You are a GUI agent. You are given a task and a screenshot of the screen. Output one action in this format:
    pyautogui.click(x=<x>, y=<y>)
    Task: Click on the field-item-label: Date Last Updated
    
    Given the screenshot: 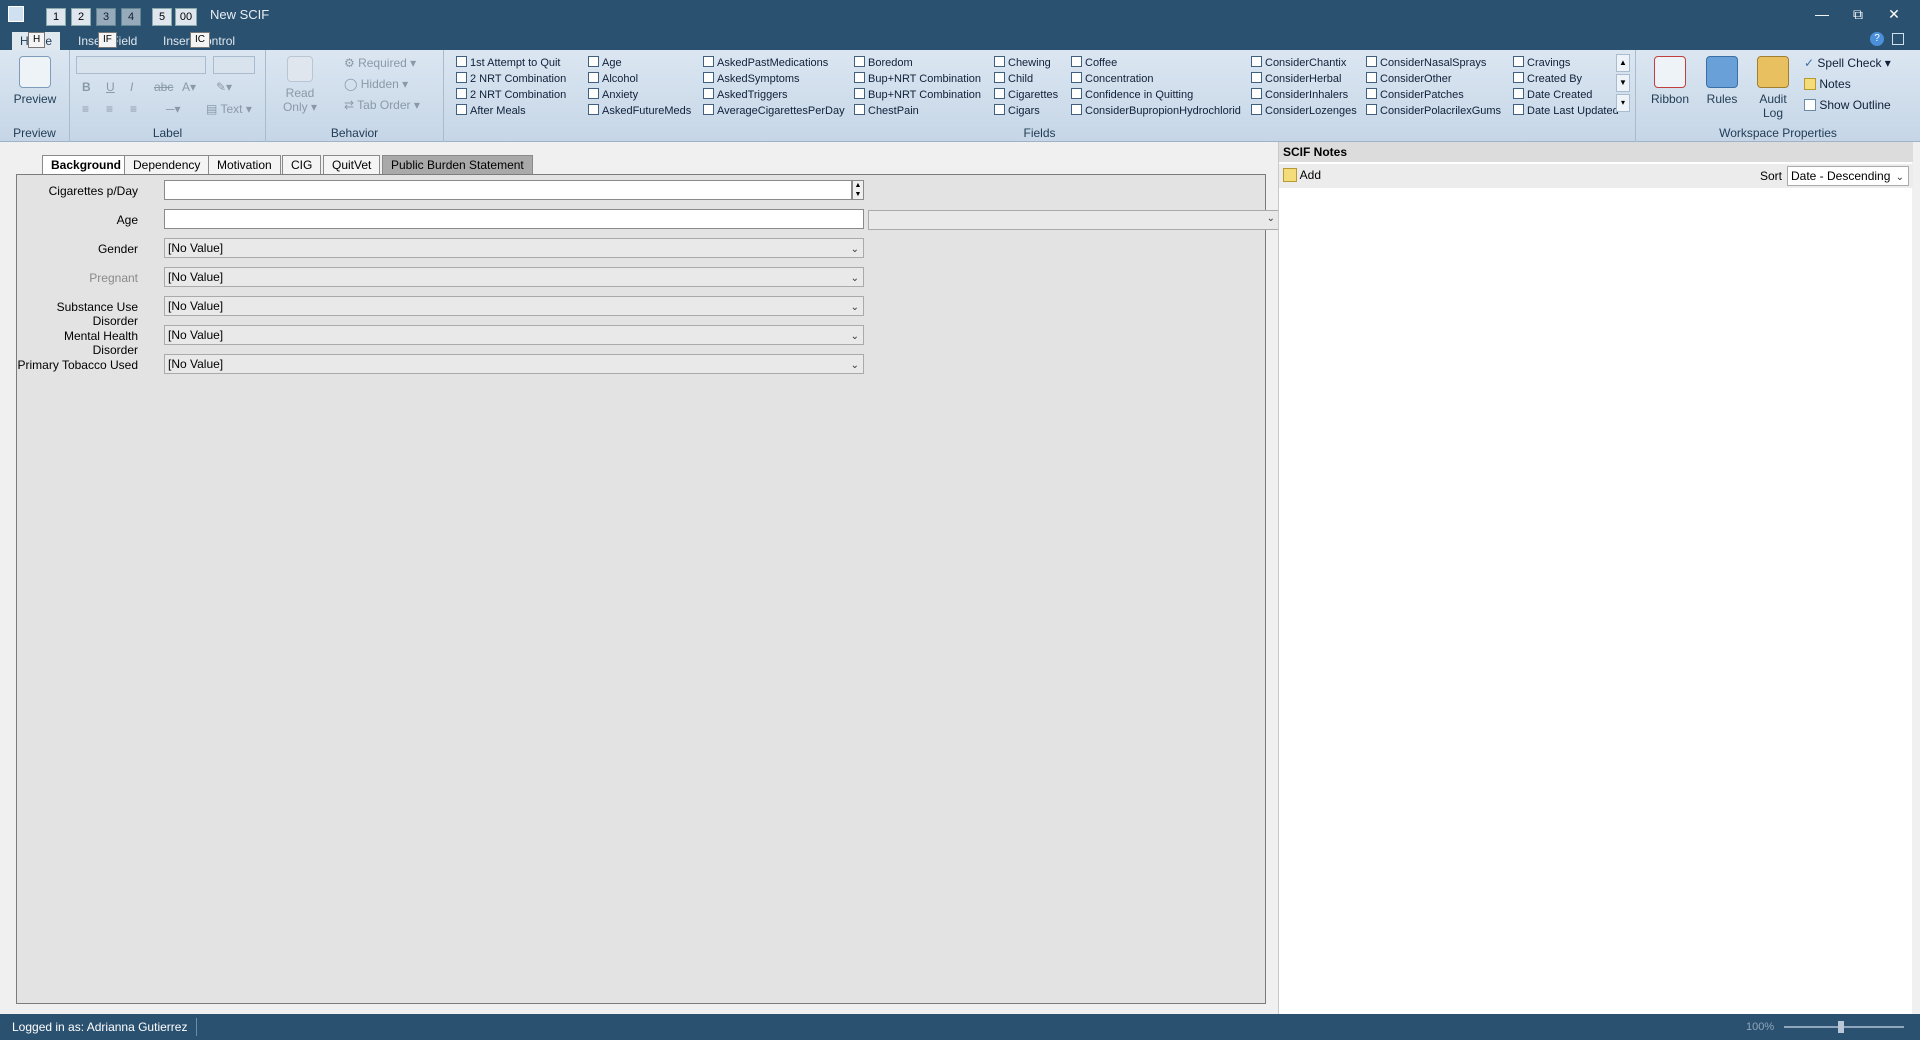 What is the action you would take?
    pyautogui.click(x=1573, y=111)
    